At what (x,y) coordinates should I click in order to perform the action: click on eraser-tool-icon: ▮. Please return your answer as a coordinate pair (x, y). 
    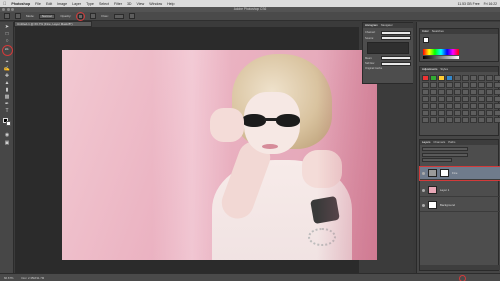
    Looking at the image, I should click on (7, 90).